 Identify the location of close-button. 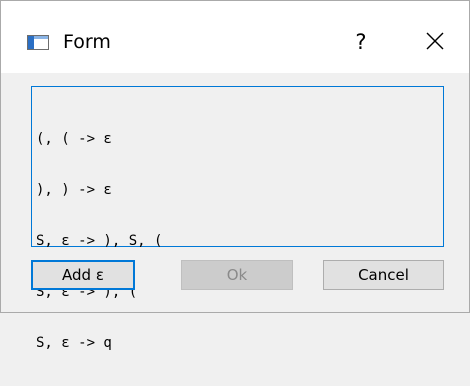
(436, 41).